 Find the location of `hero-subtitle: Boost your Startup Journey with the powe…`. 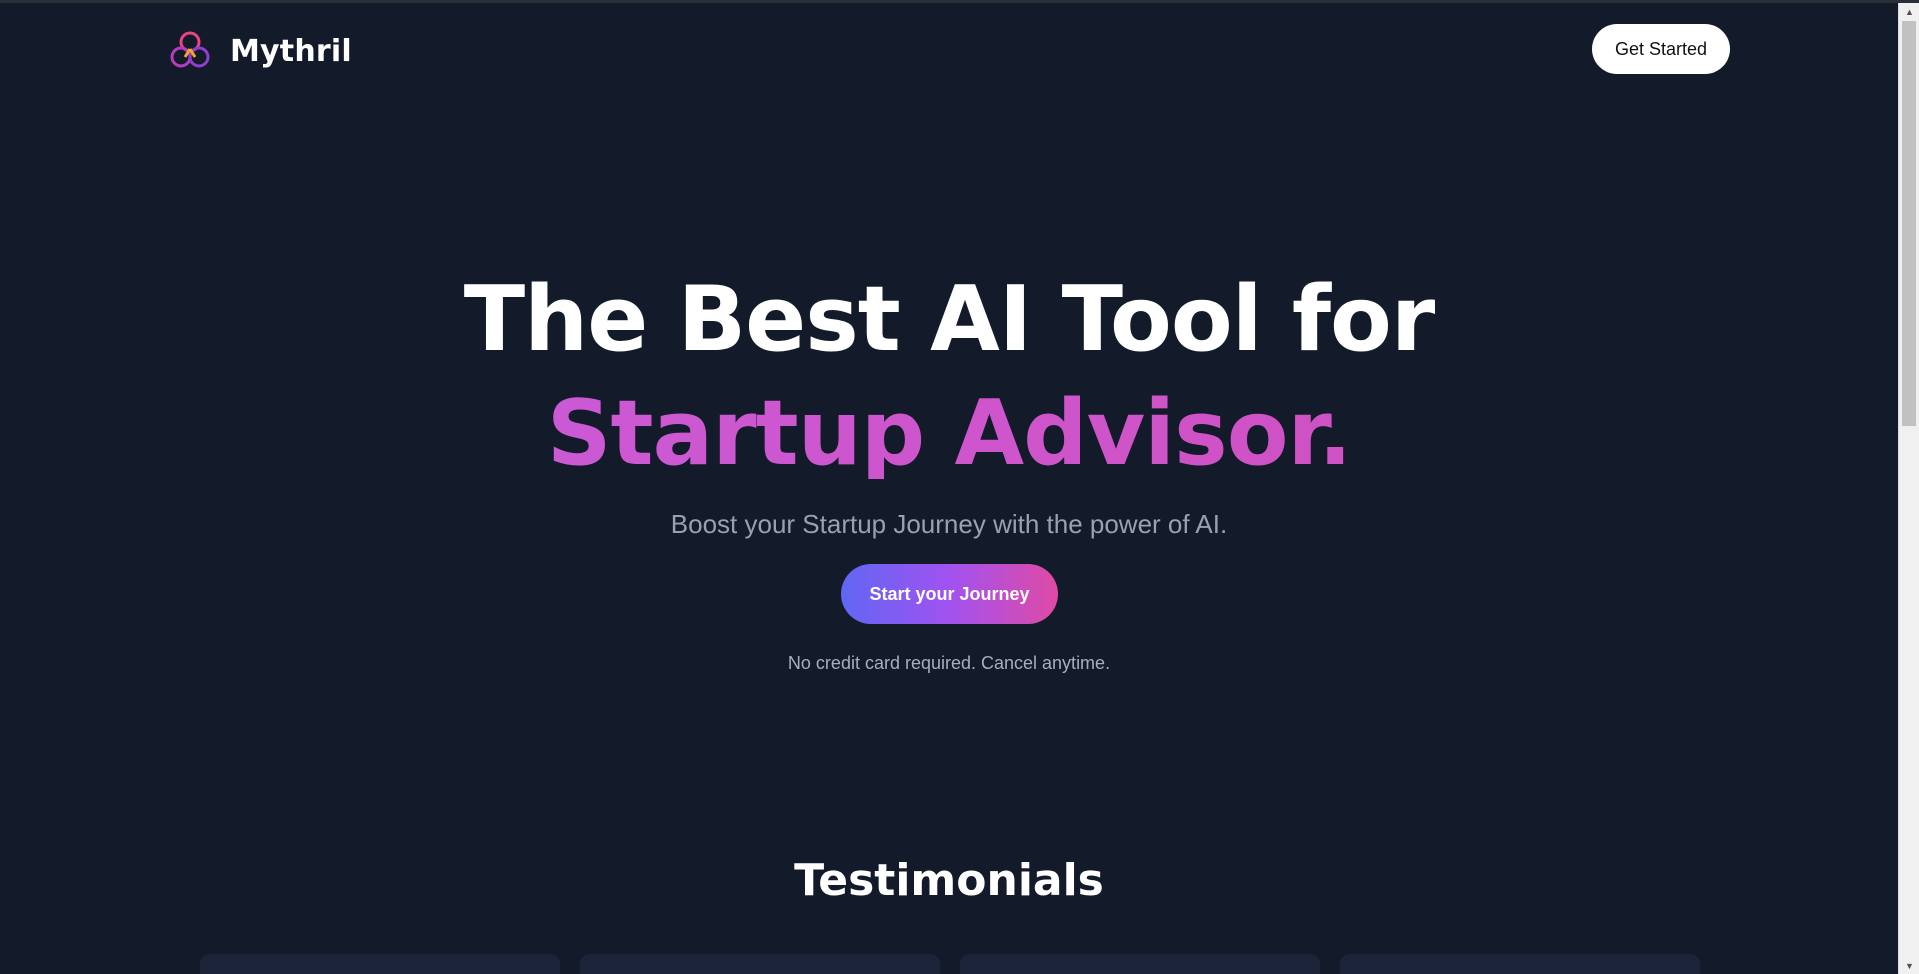

hero-subtitle: Boost your Startup Journey with the powe… is located at coordinates (949, 524).